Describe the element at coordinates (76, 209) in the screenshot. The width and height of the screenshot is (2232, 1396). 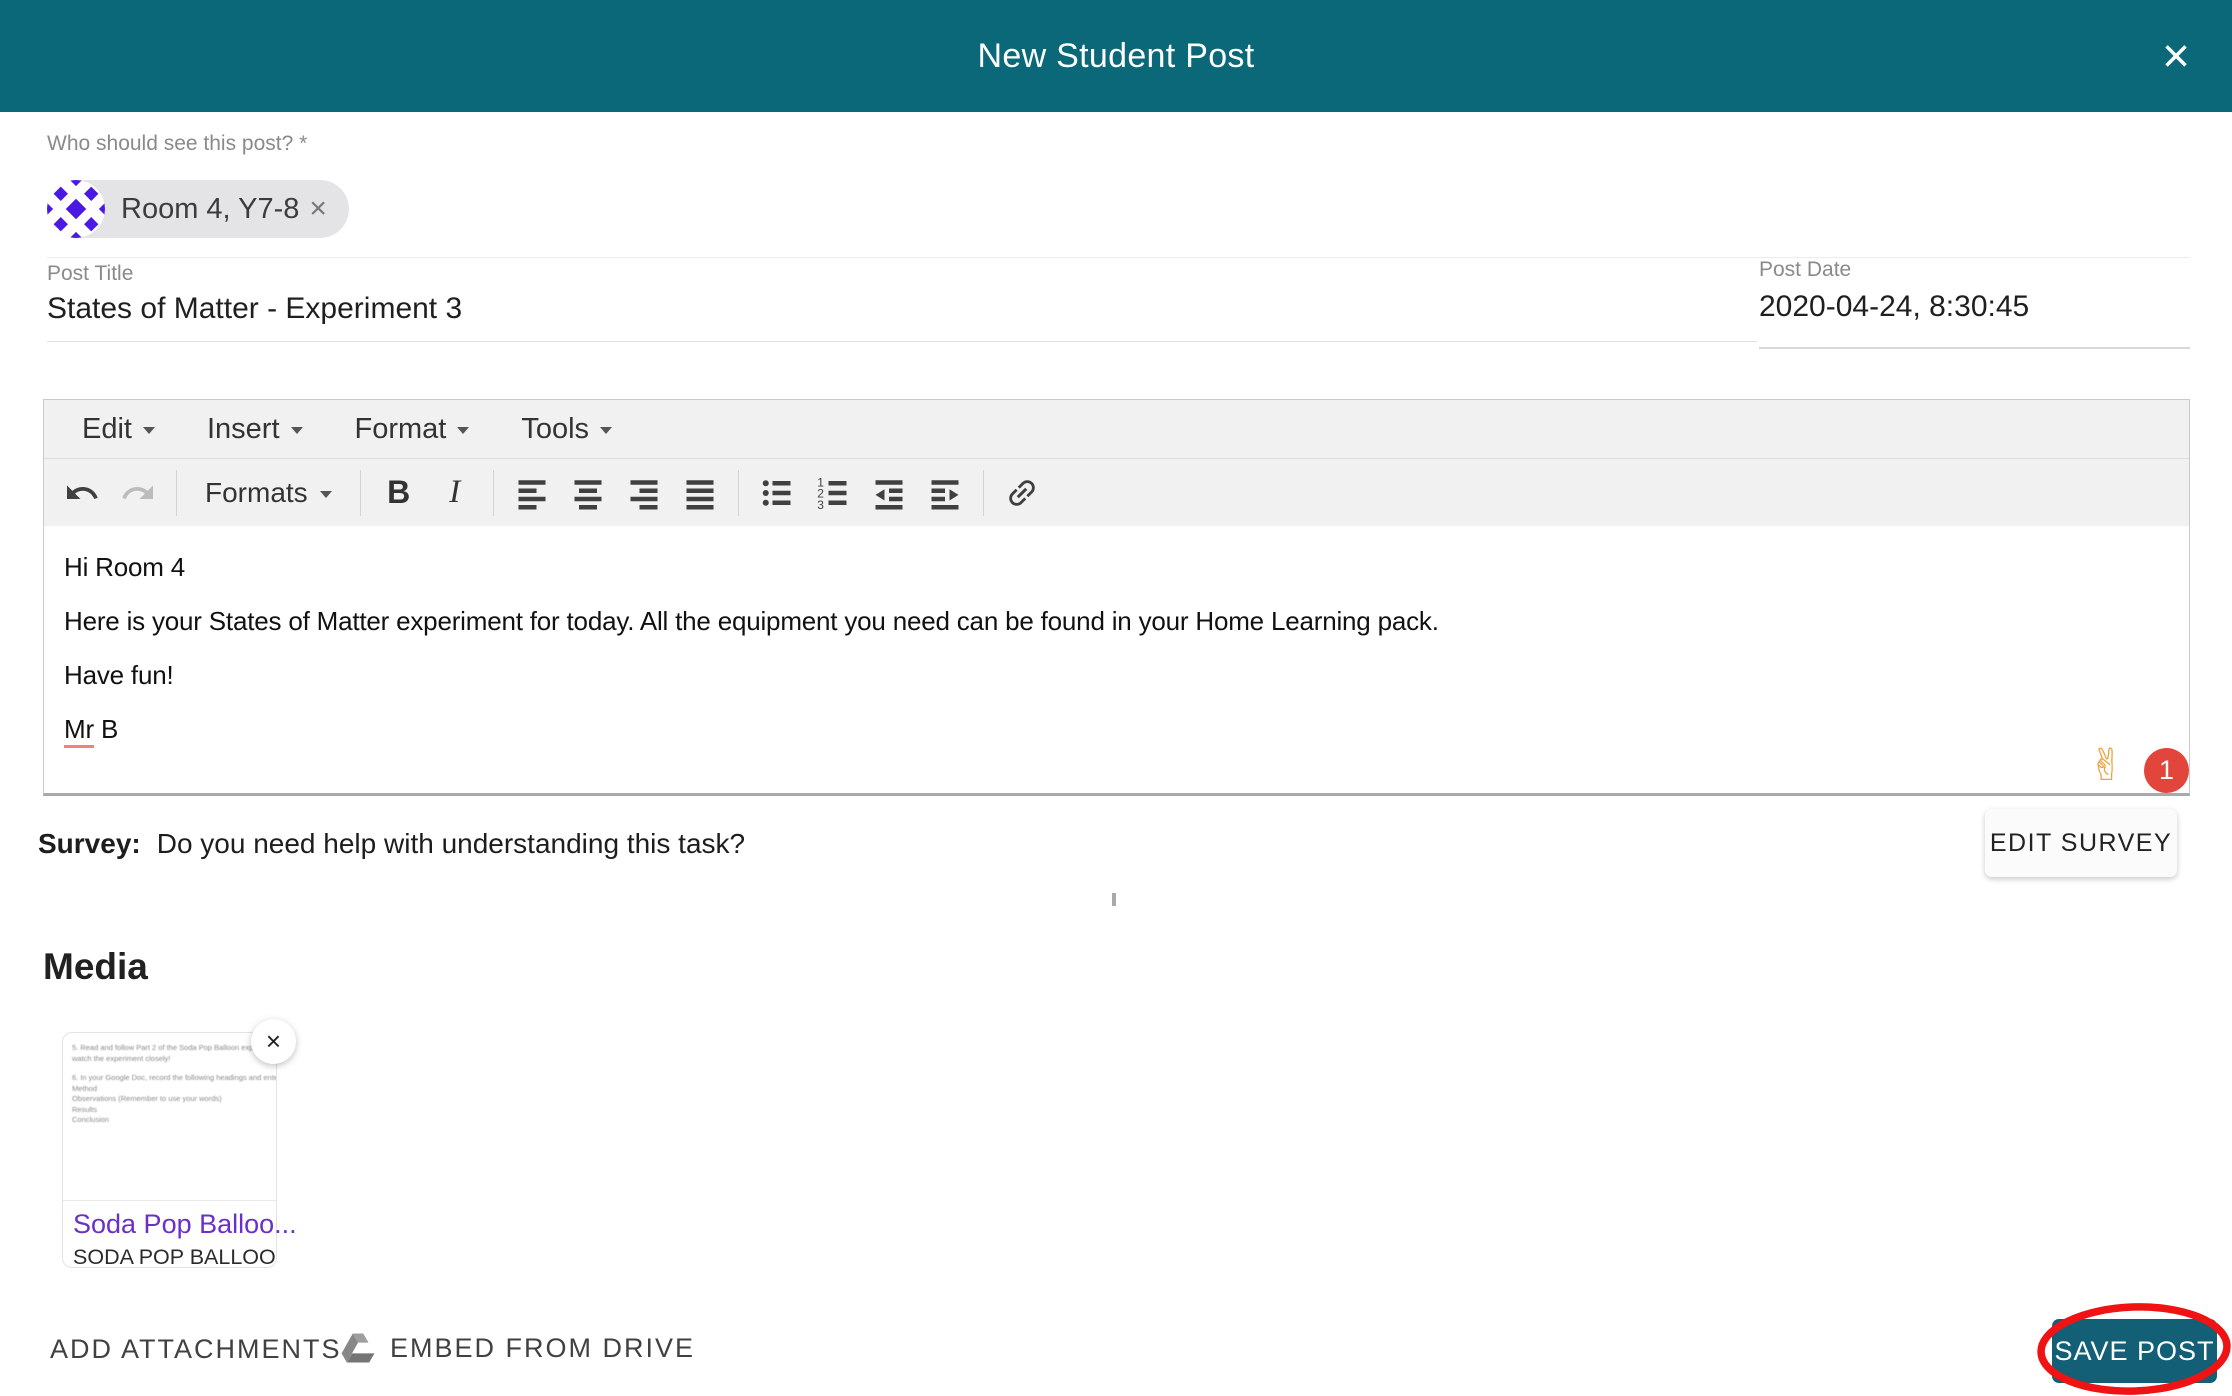
I see `group-avatar` at that location.